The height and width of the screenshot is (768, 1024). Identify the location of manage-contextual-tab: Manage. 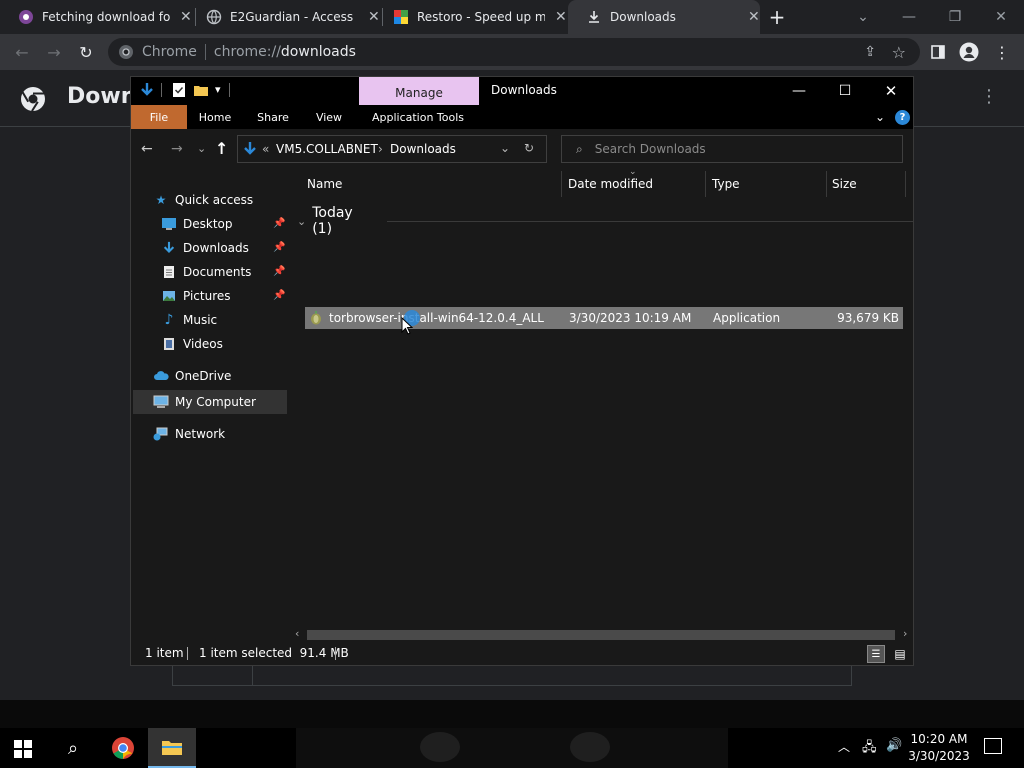
(419, 91).